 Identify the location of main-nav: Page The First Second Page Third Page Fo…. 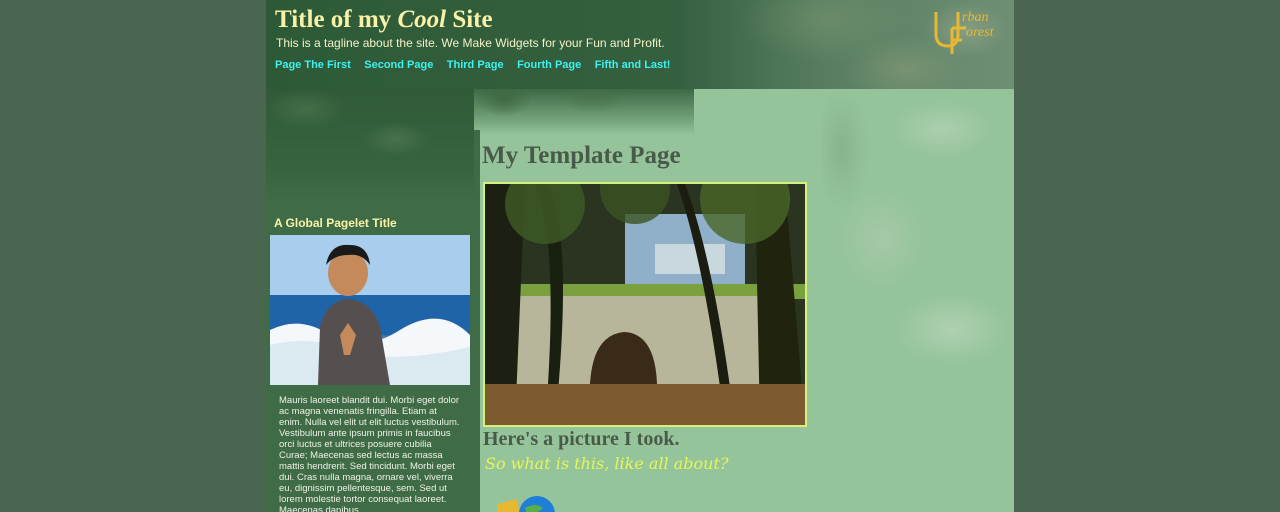
(477, 64).